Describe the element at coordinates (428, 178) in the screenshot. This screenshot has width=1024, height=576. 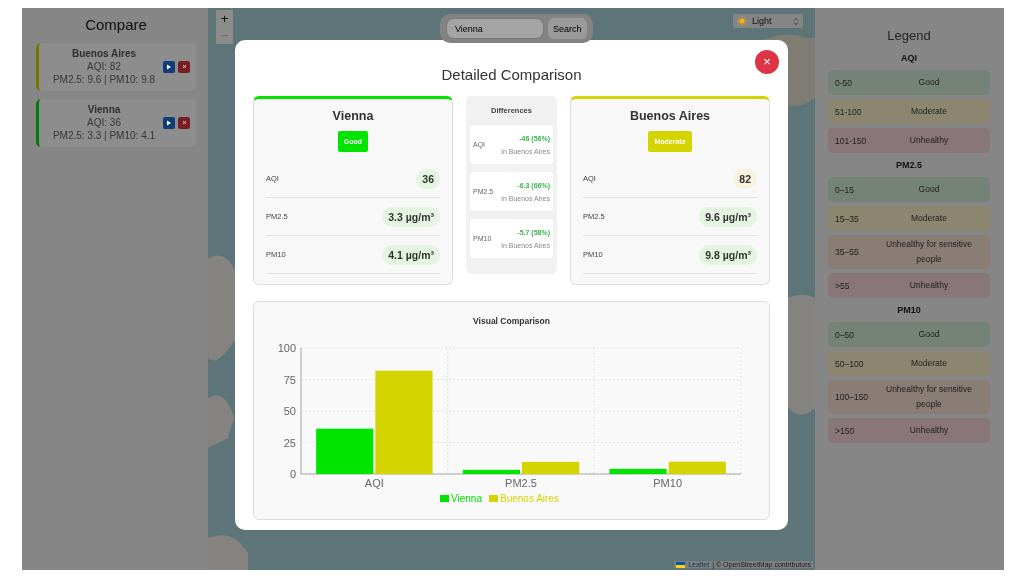
I see `metric-value: 36` at that location.